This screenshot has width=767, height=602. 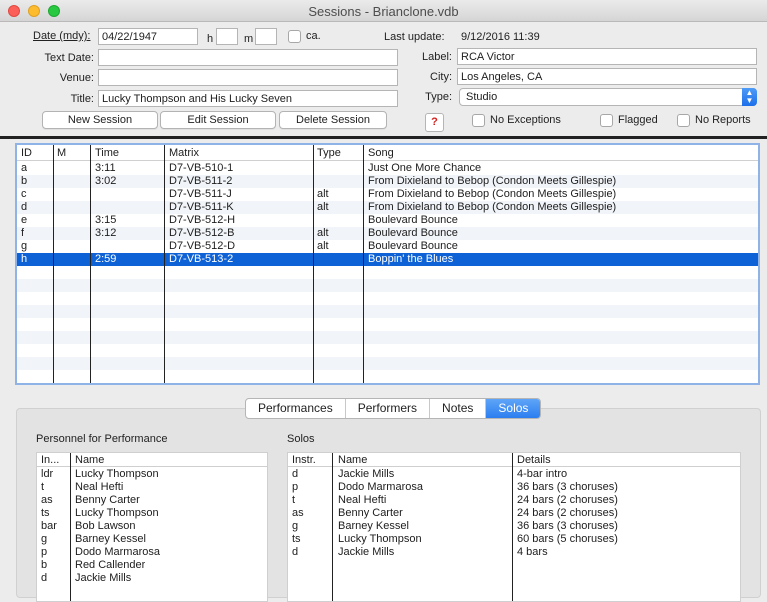 What do you see at coordinates (44, 565) in the screenshot?
I see `cell-instrument: b` at bounding box center [44, 565].